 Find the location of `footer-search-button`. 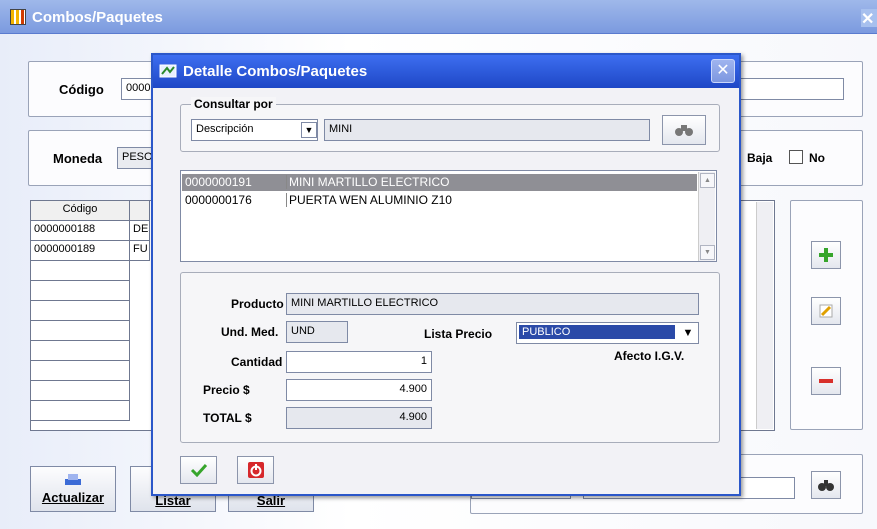

footer-search-button is located at coordinates (826, 485).